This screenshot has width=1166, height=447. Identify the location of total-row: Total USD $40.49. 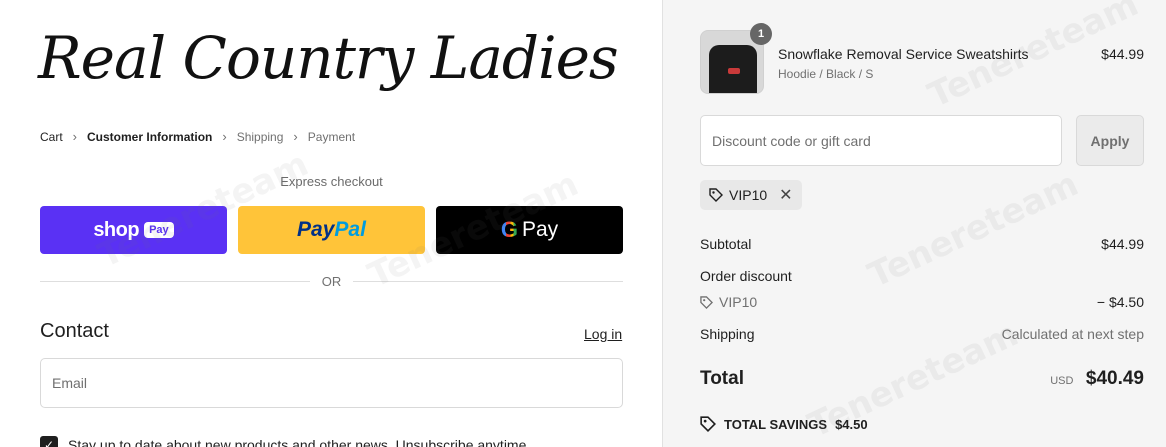
(922, 379).